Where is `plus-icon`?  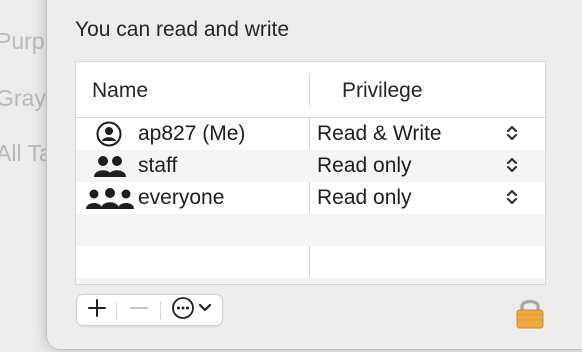 plus-icon is located at coordinates (97, 310).